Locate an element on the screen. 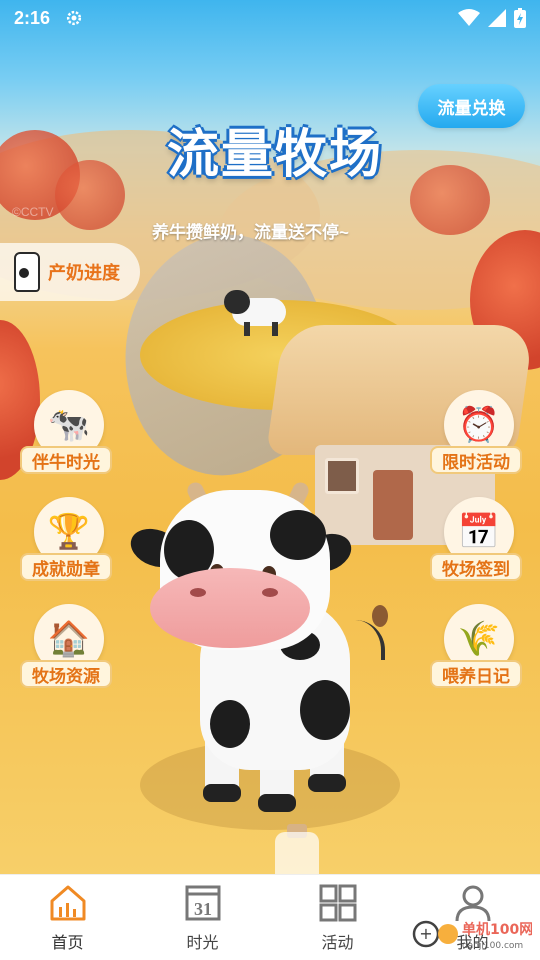  page-subtitle: 养牛攒鲜奶，流量送不停~ is located at coordinates (250, 232).